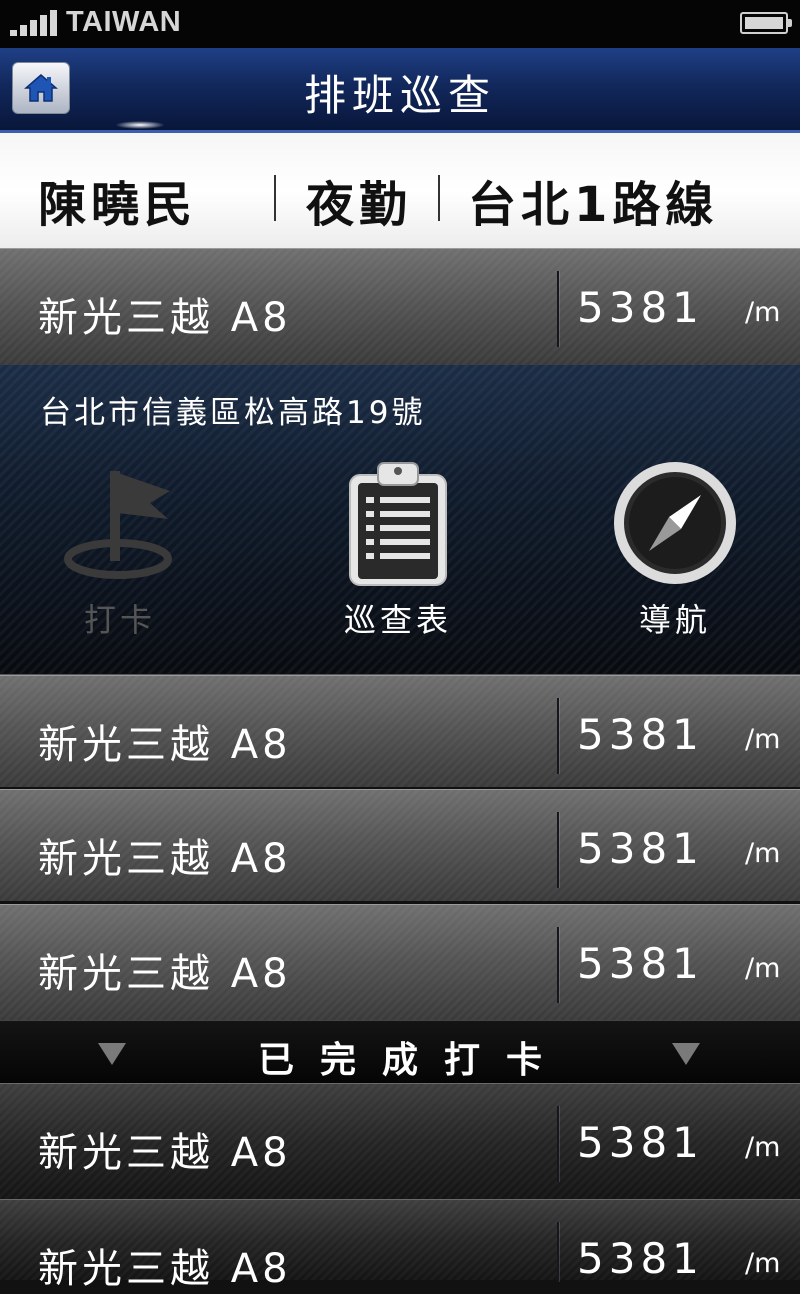  What do you see at coordinates (35, 23) in the screenshot?
I see `signal-bars-icon` at bounding box center [35, 23].